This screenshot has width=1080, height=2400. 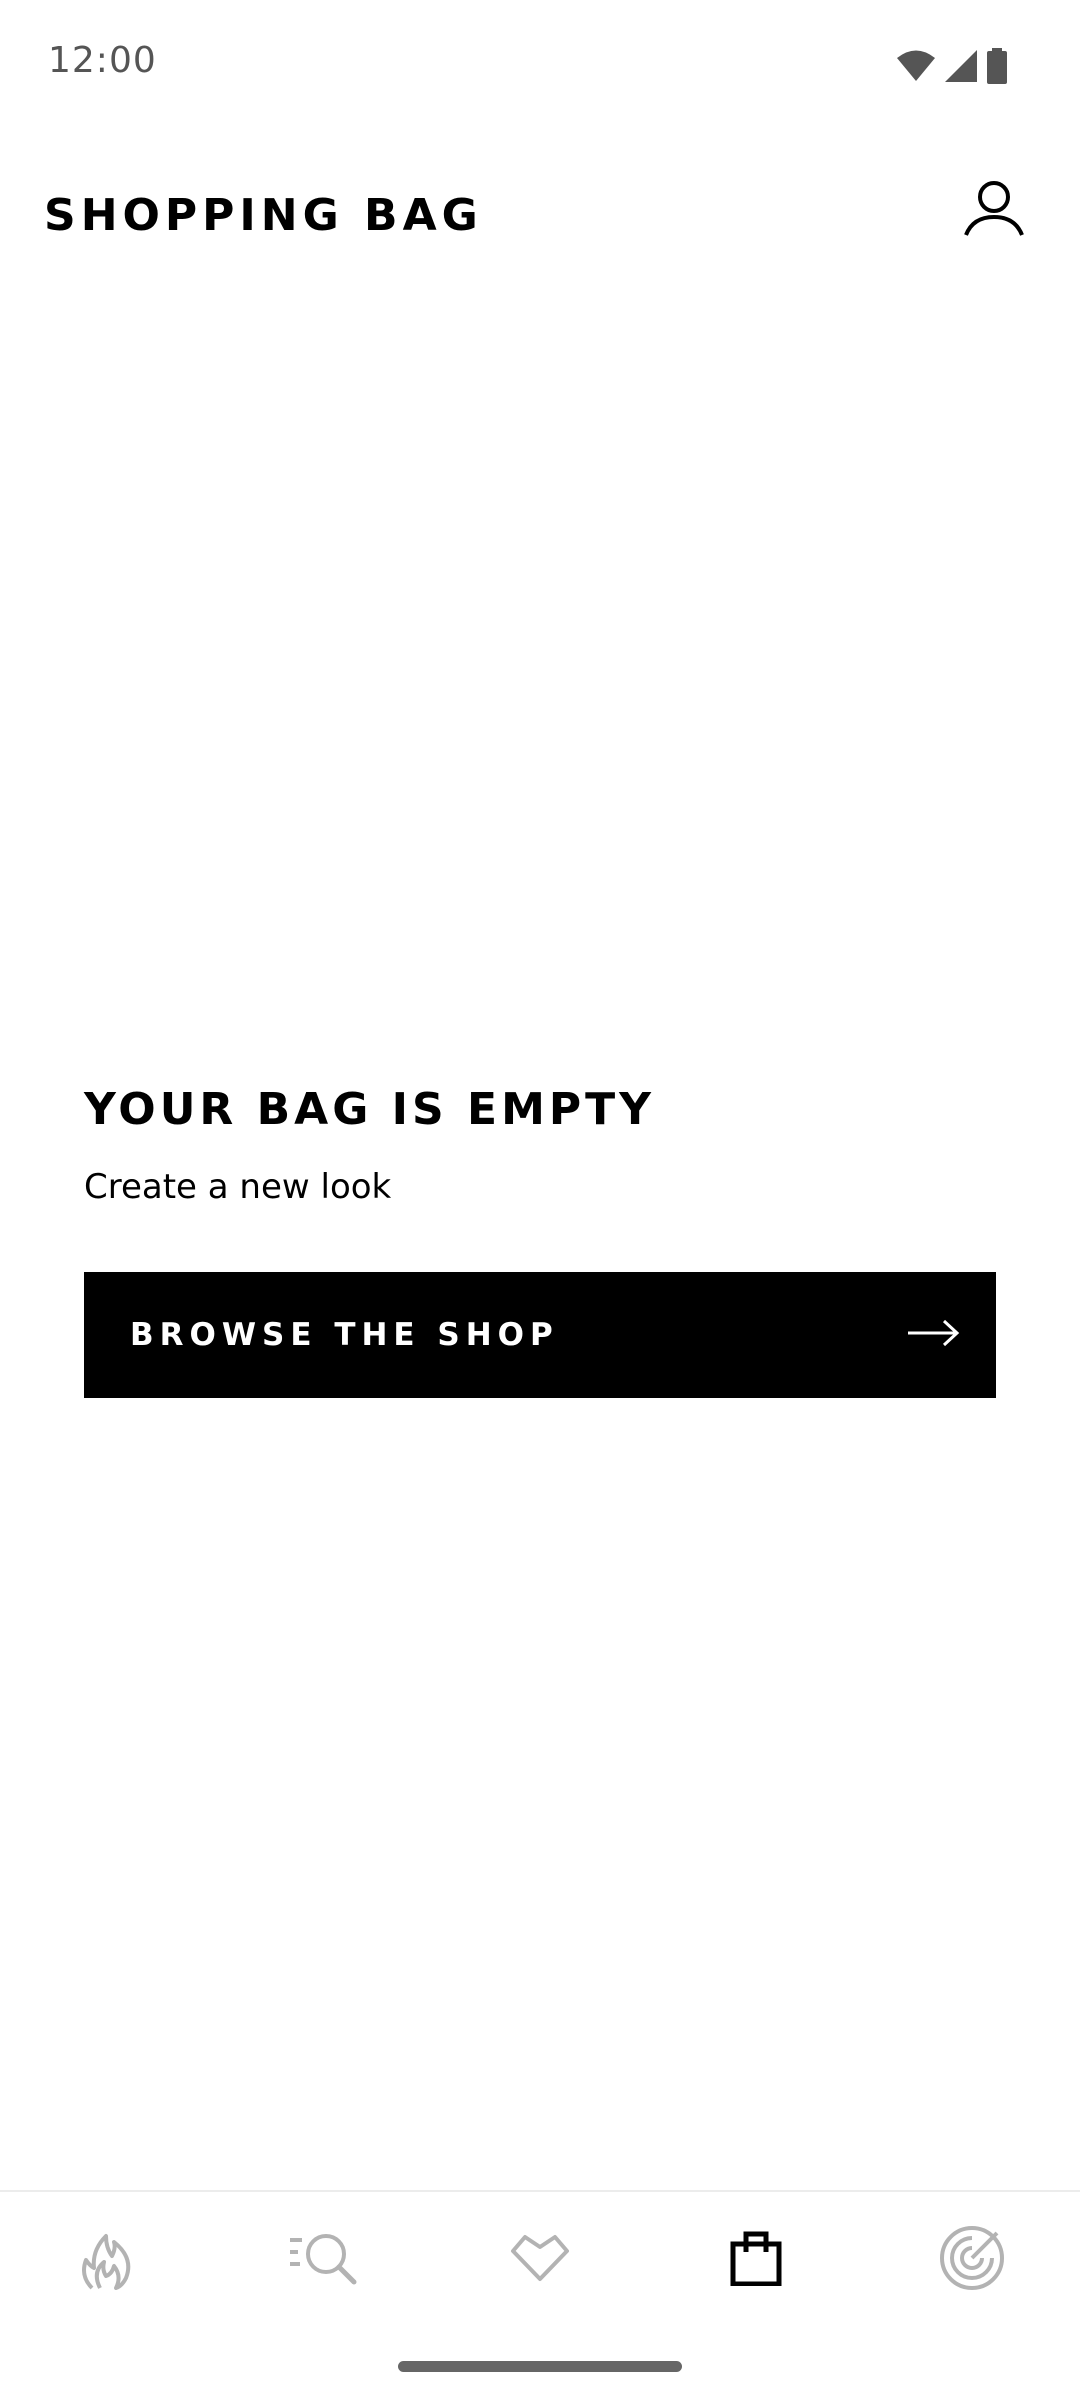 I want to click on account-button, so click(x=994, y=210).